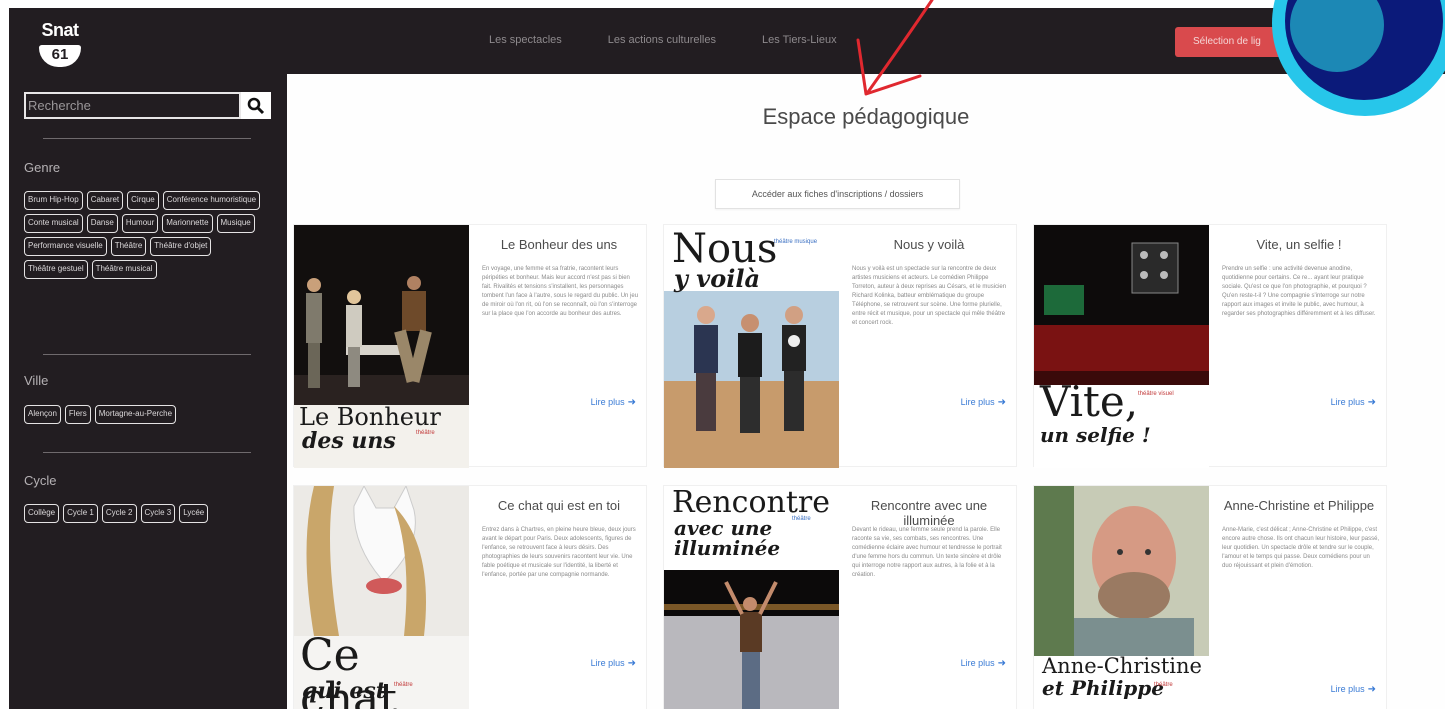 Image resolution: width=1445 pixels, height=709 pixels. Describe the element at coordinates (60, 30) in the screenshot. I see `logo-text: Snat` at that location.